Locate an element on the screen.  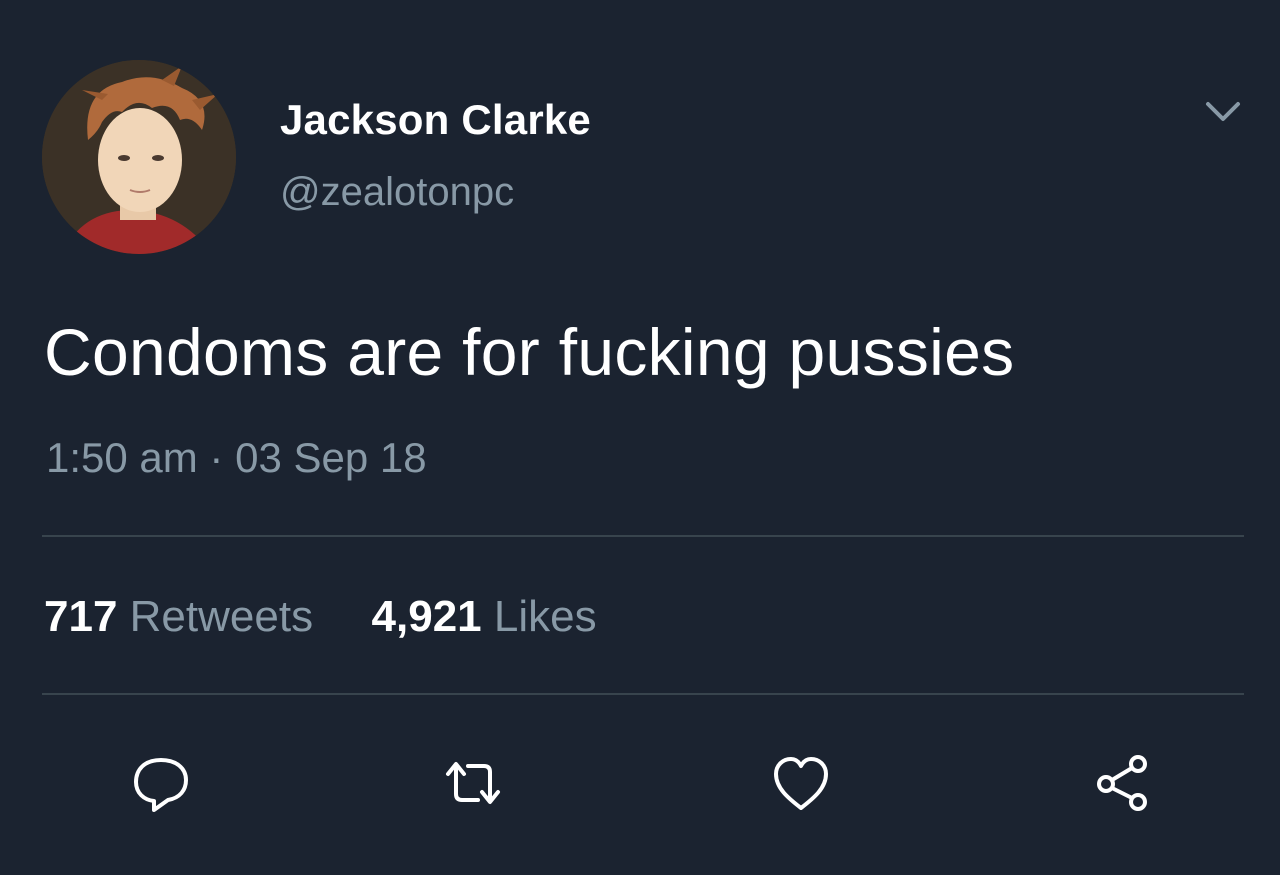
user-handle: @zealotonpc is located at coordinates (397, 192).